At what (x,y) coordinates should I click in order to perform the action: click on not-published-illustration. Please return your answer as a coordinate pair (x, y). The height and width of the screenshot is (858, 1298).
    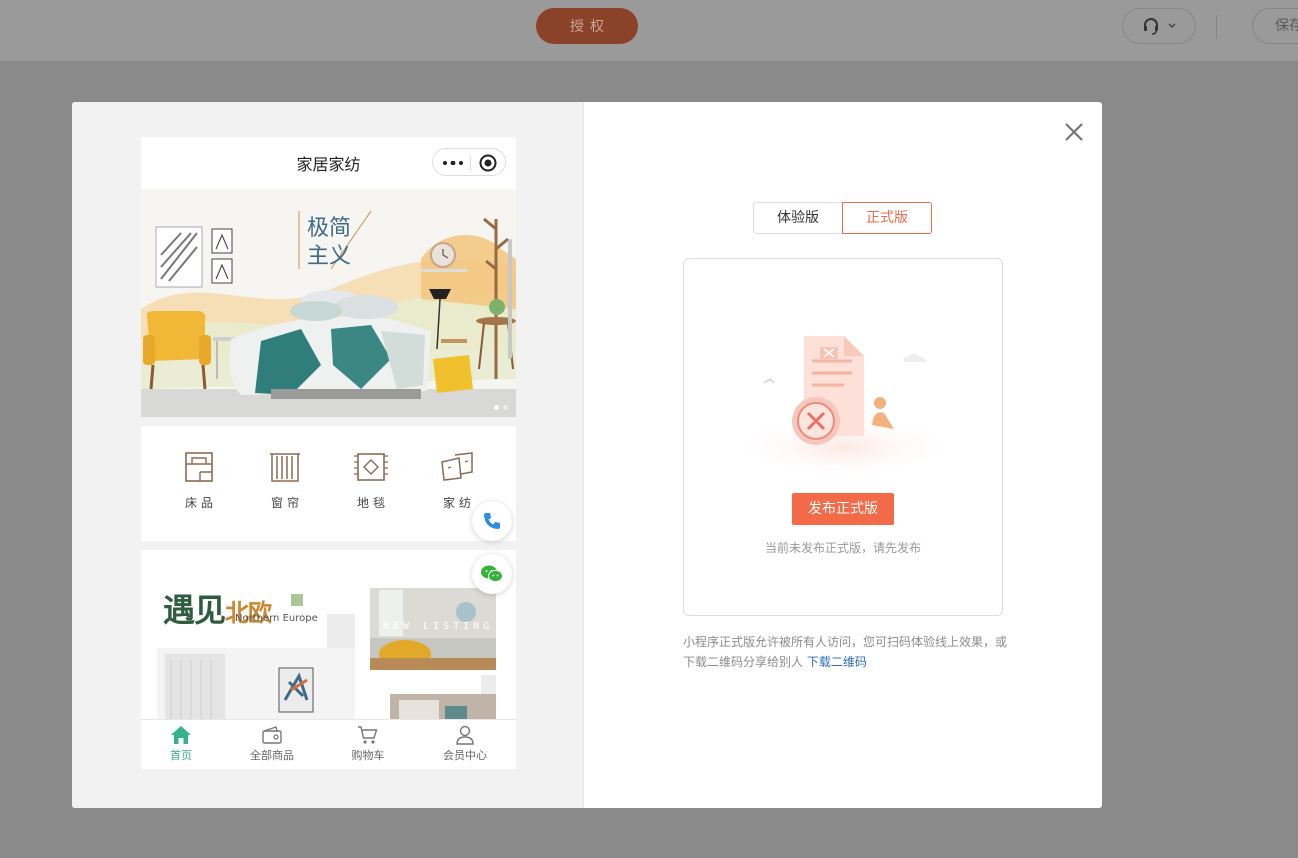
    Looking at the image, I should click on (844, 403).